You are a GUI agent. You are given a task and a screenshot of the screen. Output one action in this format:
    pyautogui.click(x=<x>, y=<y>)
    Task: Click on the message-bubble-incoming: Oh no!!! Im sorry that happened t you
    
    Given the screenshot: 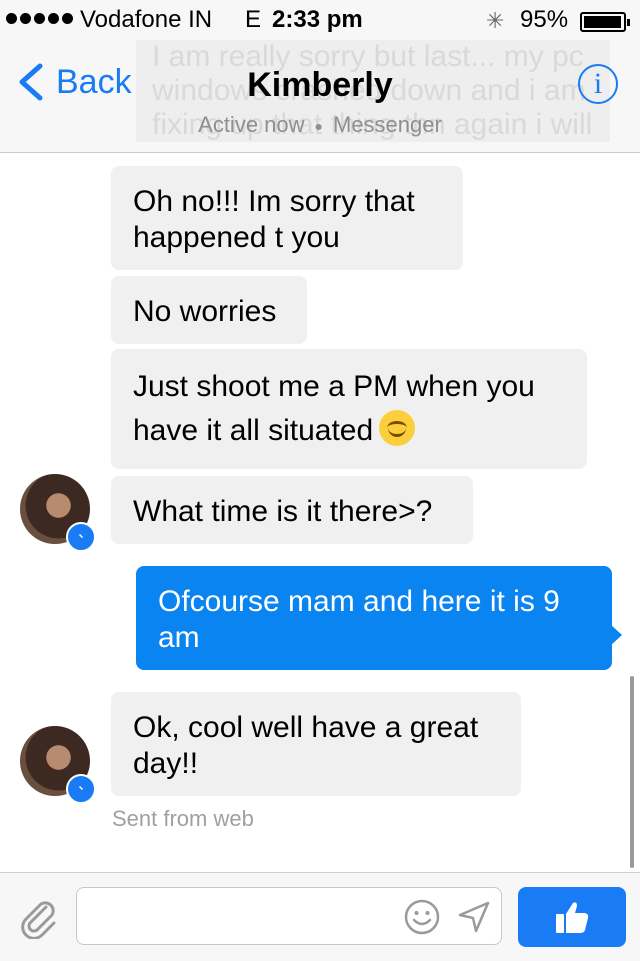 What is the action you would take?
    pyautogui.click(x=287, y=218)
    